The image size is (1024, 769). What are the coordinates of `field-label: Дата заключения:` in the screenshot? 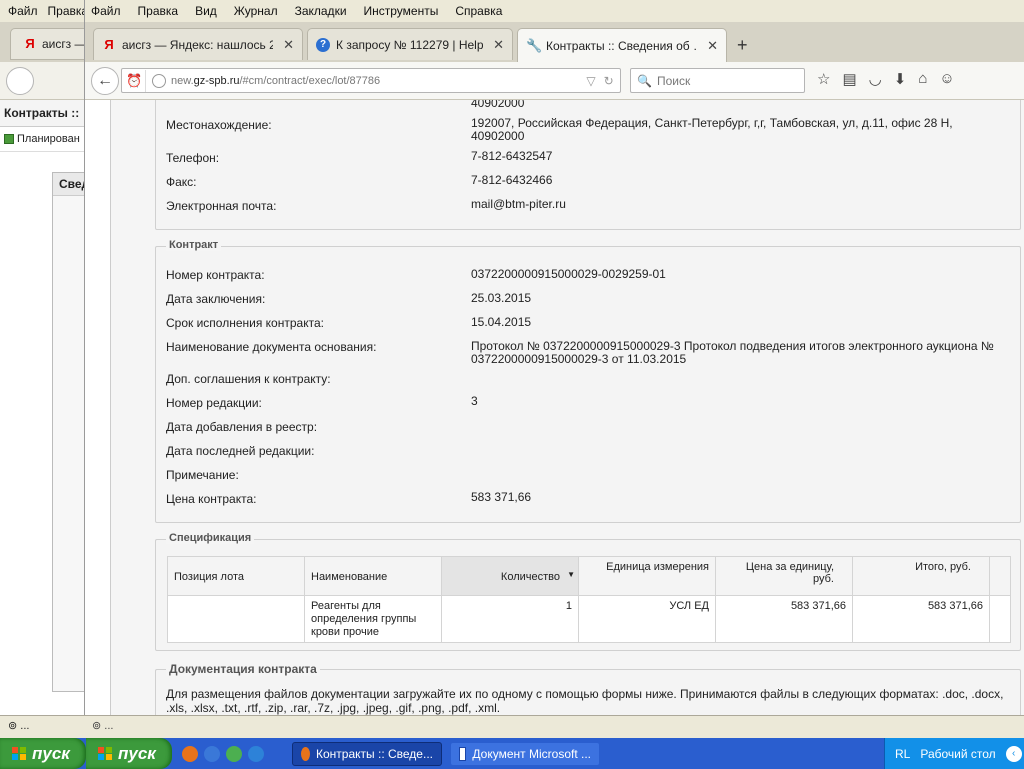 It's located at (216, 299).